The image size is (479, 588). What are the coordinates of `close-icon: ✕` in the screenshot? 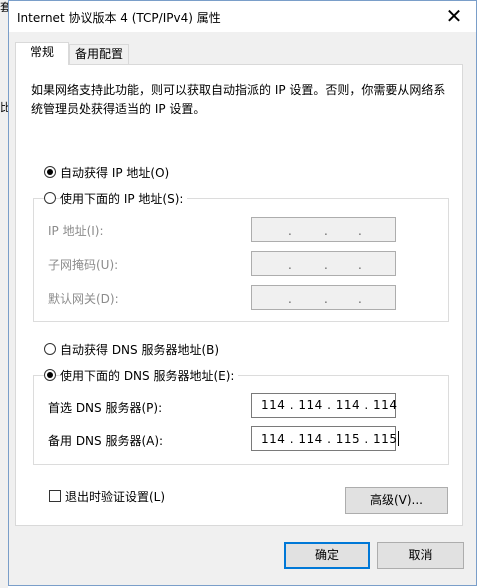 It's located at (454, 16).